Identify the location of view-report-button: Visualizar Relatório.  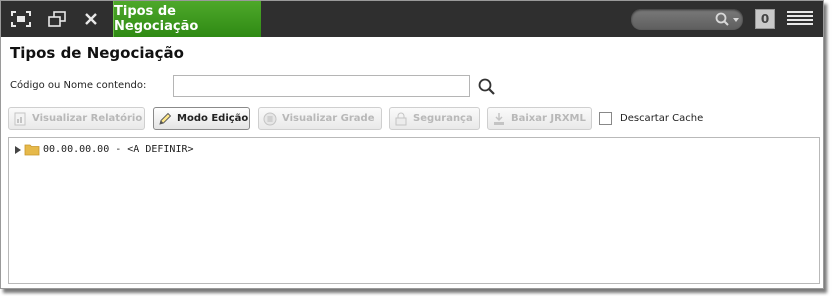
(76, 118).